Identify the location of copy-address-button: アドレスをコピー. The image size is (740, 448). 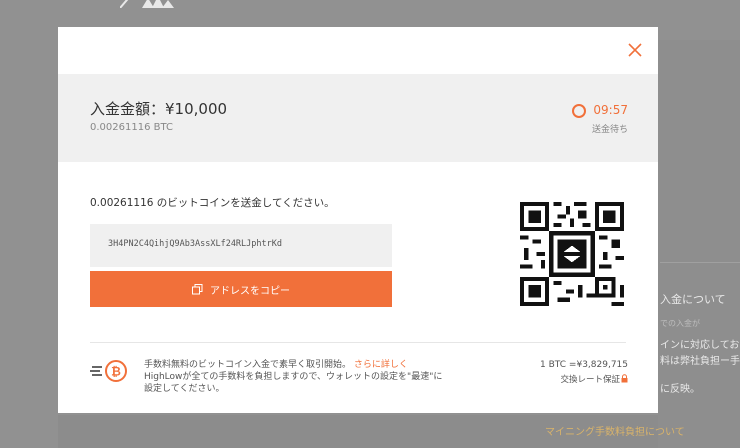
(241, 289).